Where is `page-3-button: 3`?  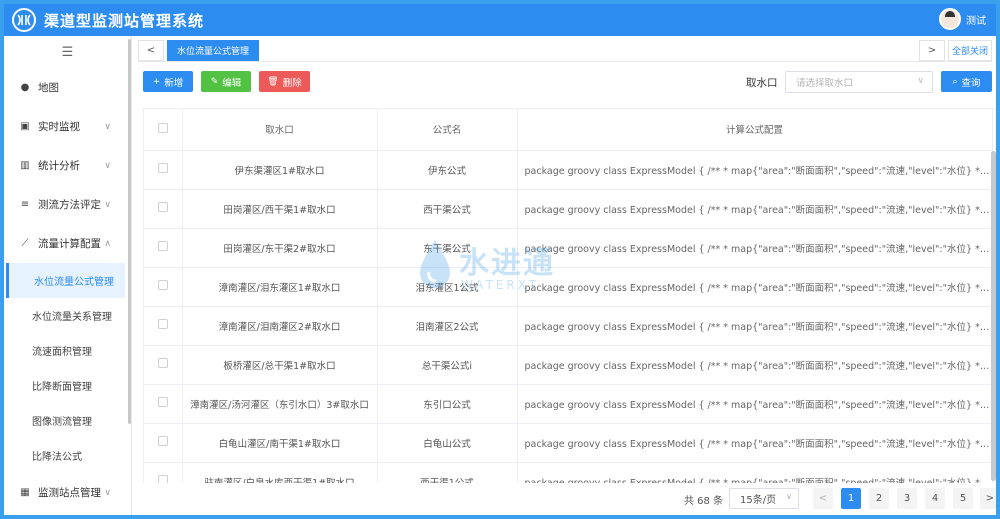
page-3-button: 3 is located at coordinates (907, 498).